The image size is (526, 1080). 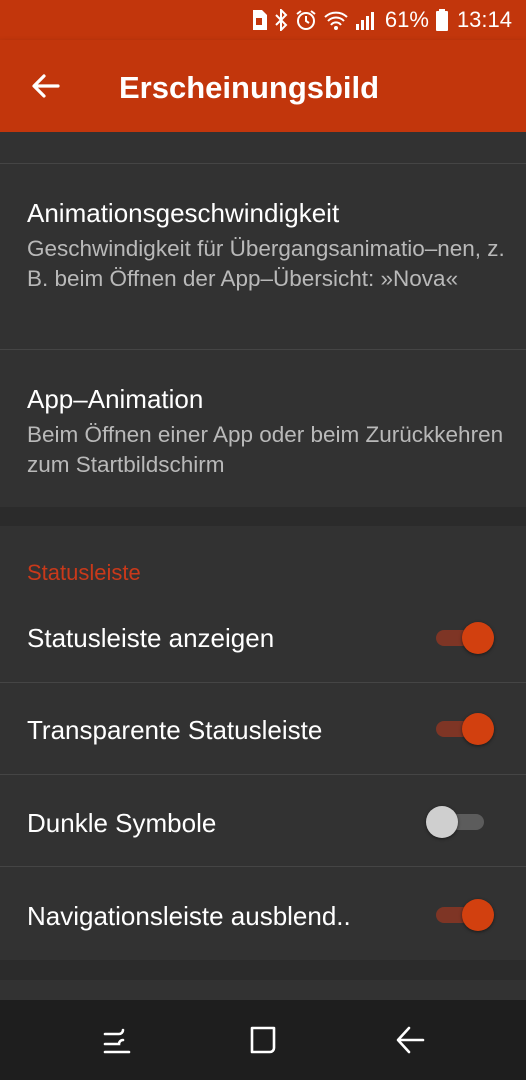 I want to click on back-button, so click(x=46, y=86).